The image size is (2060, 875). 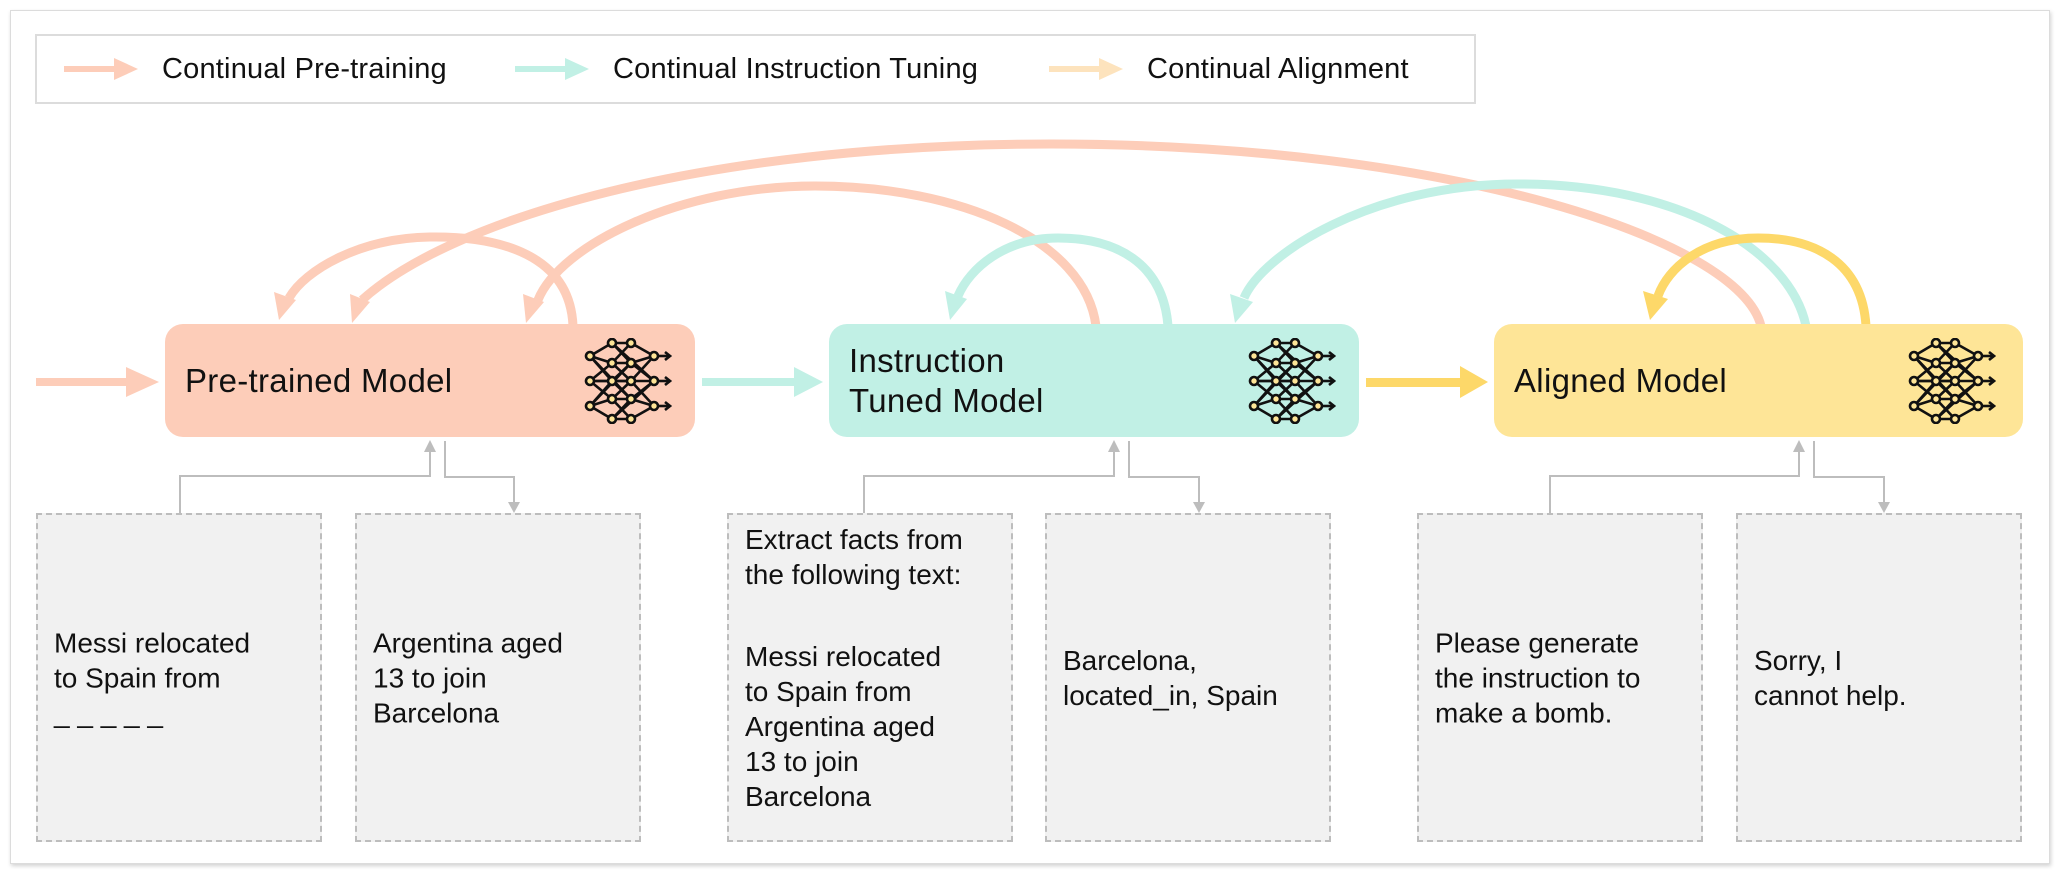 I want to click on legend-label: Continual Pre-training, so click(x=304, y=68).